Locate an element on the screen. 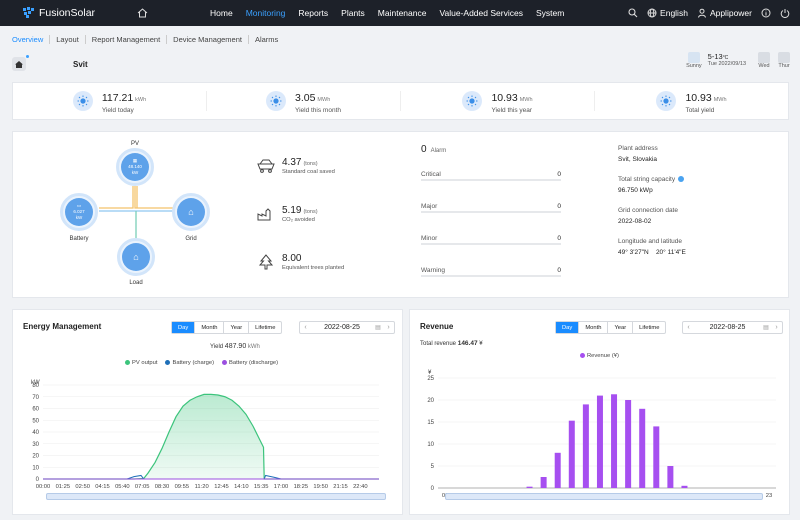 This screenshot has width=800, height=520. nav-item-value-added-services: Value-Added Services is located at coordinates (480, 13).